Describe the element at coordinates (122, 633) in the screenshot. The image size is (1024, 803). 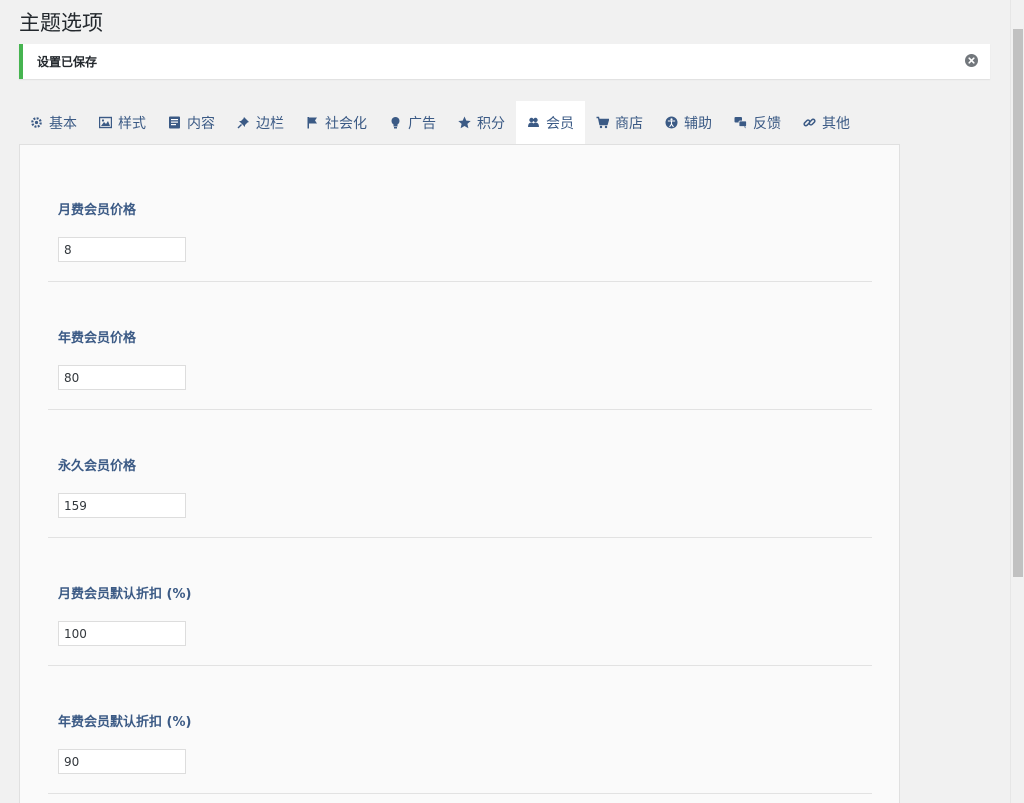
I see `monthly-discount-input` at that location.